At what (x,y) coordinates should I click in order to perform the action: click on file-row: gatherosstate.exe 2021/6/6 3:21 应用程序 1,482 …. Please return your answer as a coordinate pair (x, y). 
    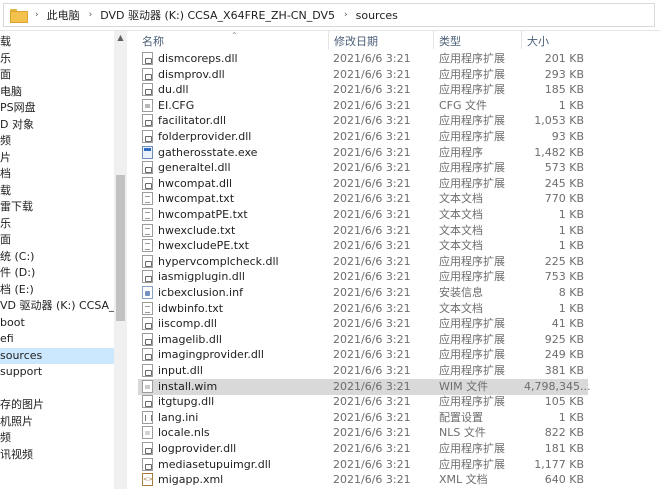
    Looking at the image, I should click on (363, 153).